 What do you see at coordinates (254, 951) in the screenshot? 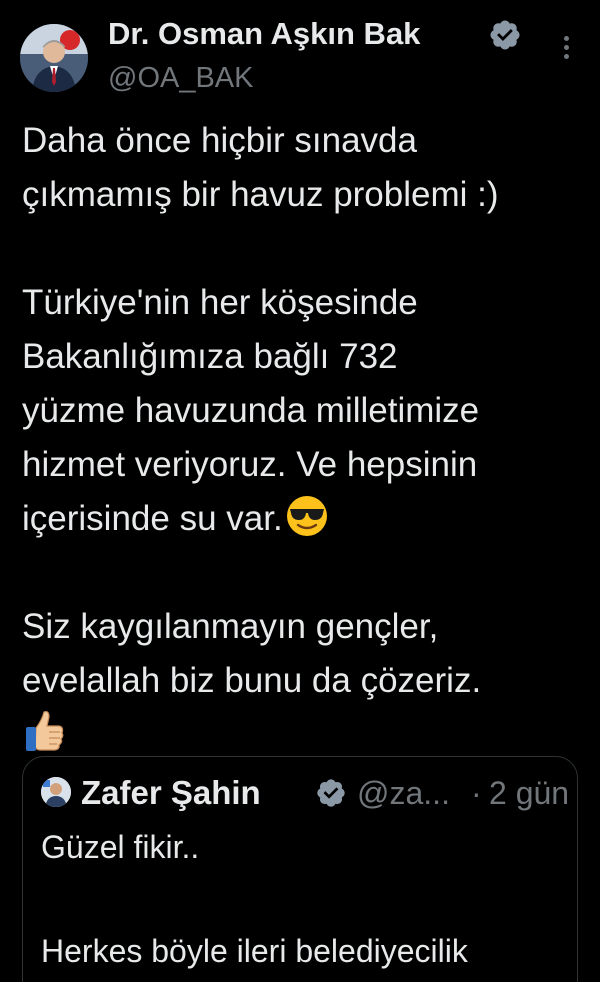
I see `quoted-tweet-line: Herkes böyle ileri belediyecilik` at bounding box center [254, 951].